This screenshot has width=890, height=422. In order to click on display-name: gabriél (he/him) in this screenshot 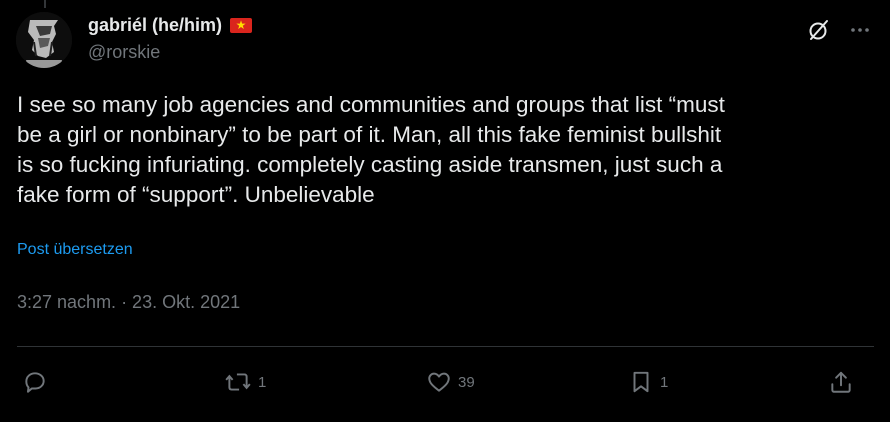, I will do `click(155, 25)`.